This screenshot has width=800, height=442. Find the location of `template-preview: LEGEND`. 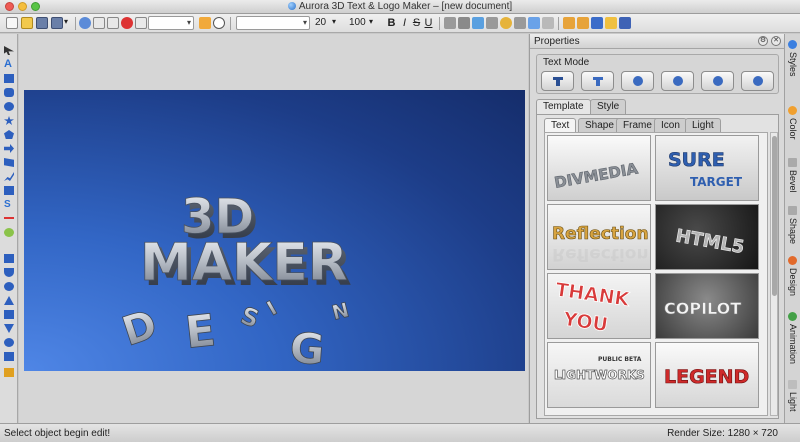

template-preview: LEGEND is located at coordinates (707, 377).